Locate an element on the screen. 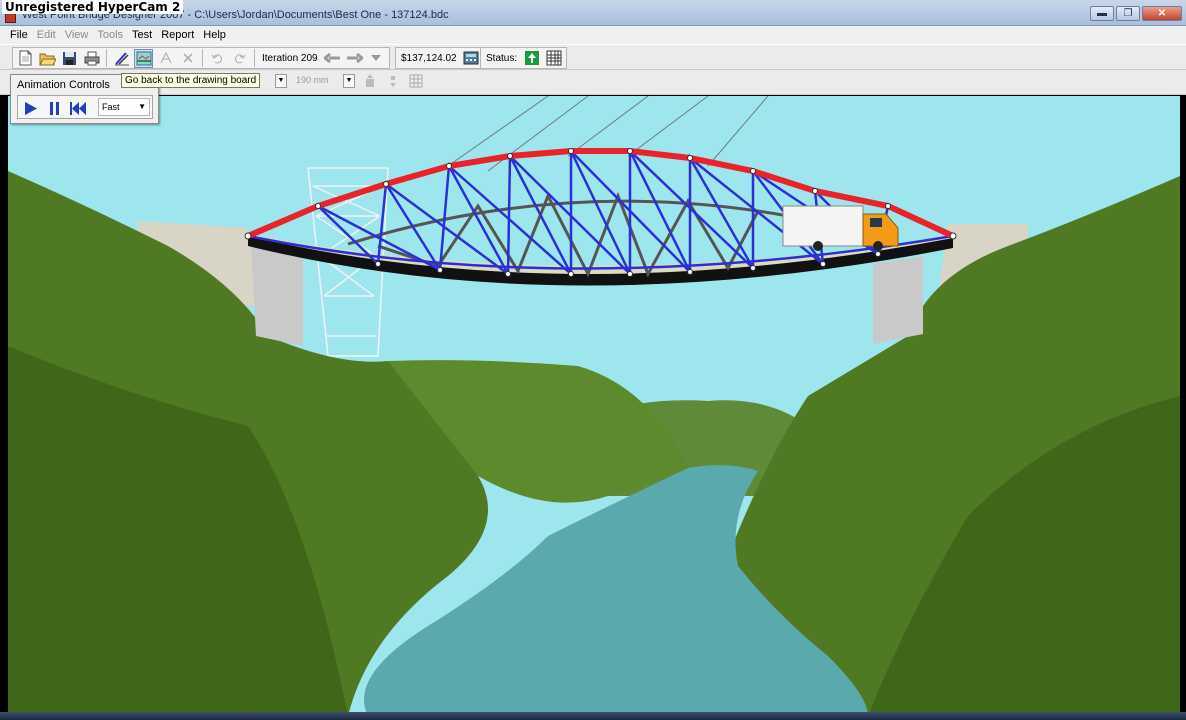 The image size is (1186, 720). load-test-button is located at coordinates (143, 58).